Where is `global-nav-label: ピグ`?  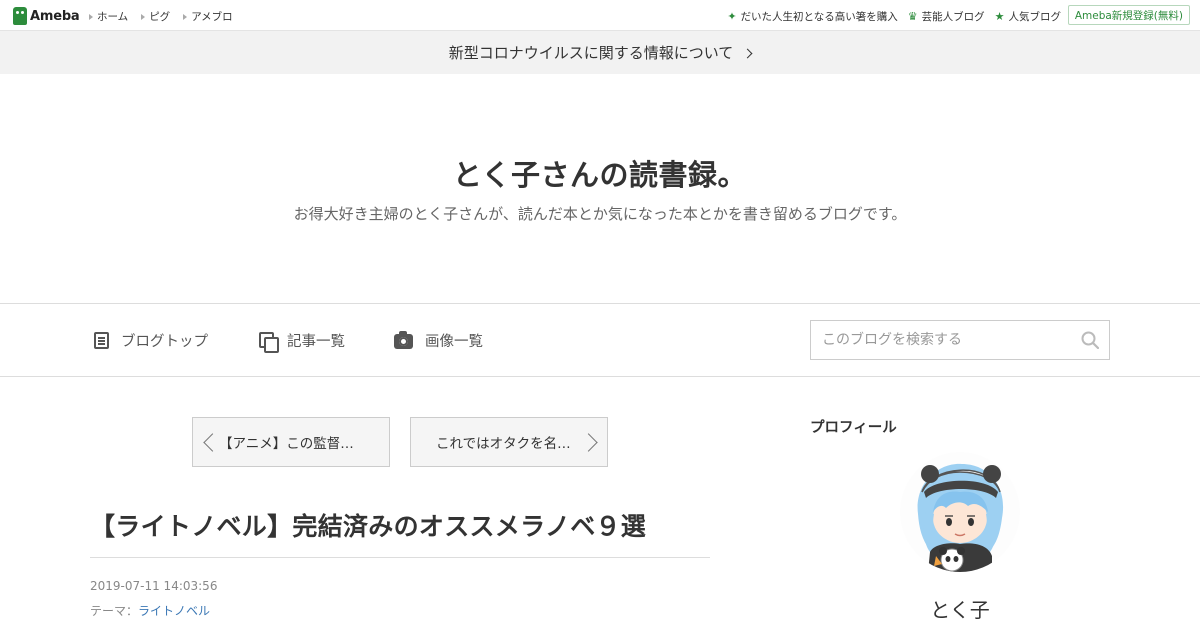 global-nav-label: ピグ is located at coordinates (160, 17).